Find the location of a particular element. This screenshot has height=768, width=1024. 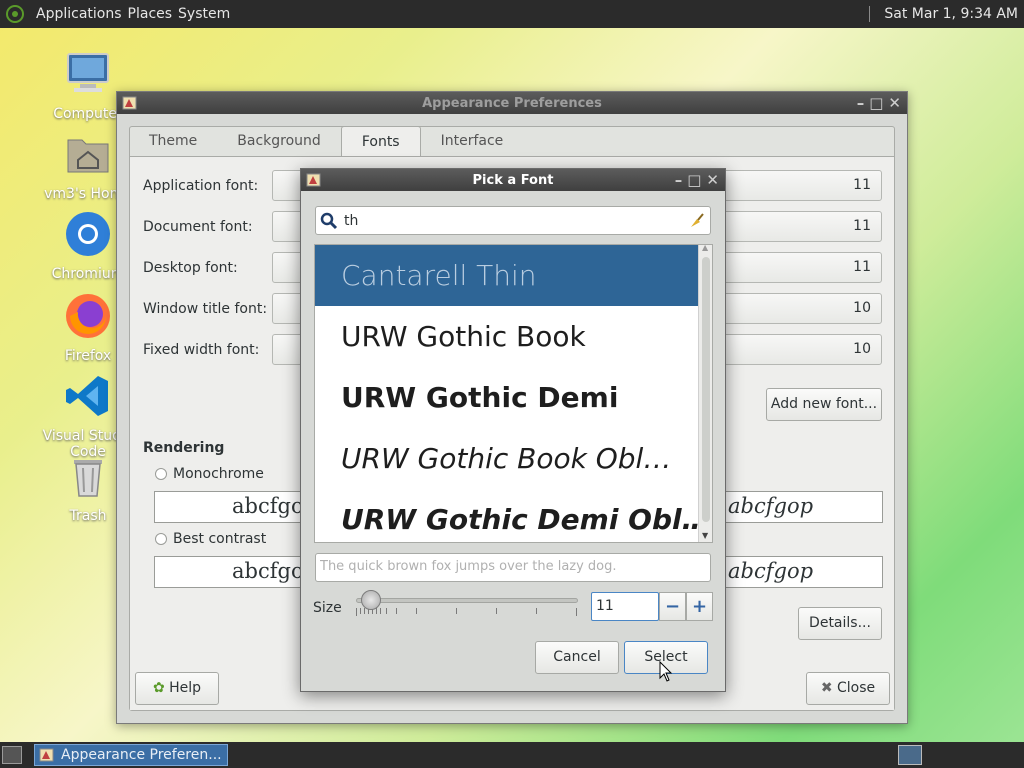

application-font-label: Application font: is located at coordinates (201, 186).